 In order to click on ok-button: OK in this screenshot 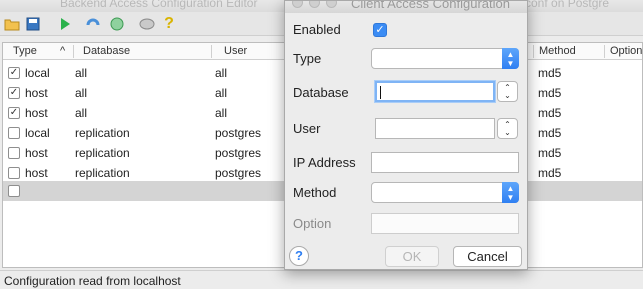, I will do `click(412, 256)`.